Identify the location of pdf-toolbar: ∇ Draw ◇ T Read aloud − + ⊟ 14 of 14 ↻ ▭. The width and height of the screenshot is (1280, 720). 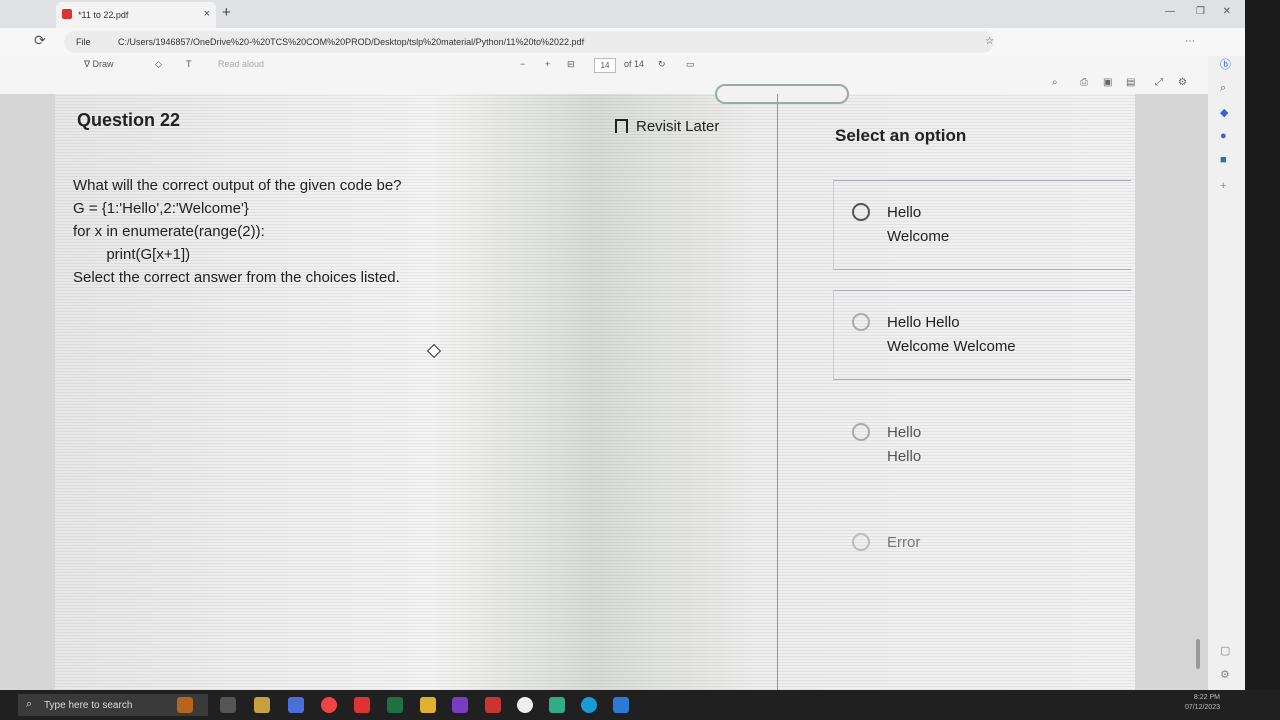
(622, 65).